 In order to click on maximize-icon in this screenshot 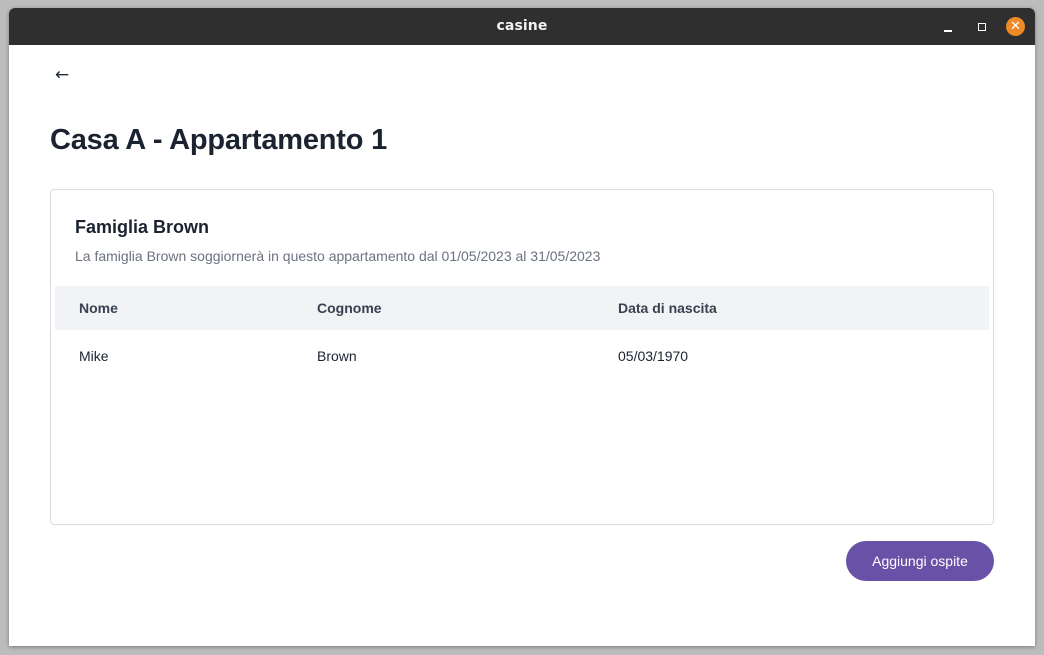, I will do `click(981, 26)`.